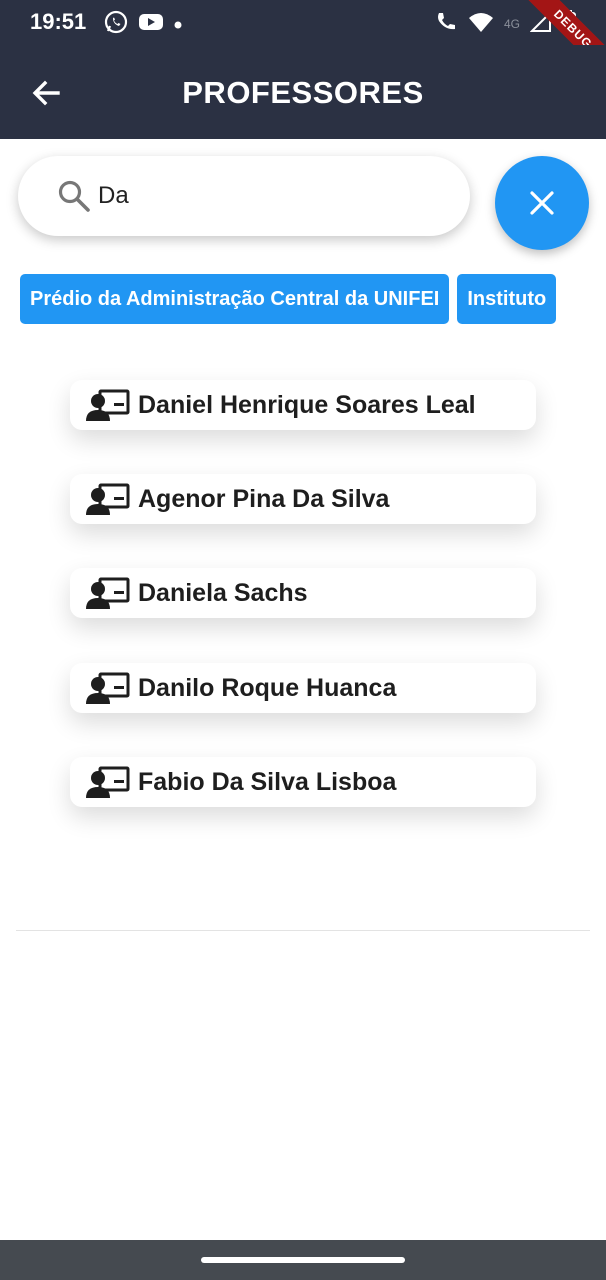 The image size is (606, 1280). I want to click on list-item: Fabio Da Silva Lisboa, so click(303, 782).